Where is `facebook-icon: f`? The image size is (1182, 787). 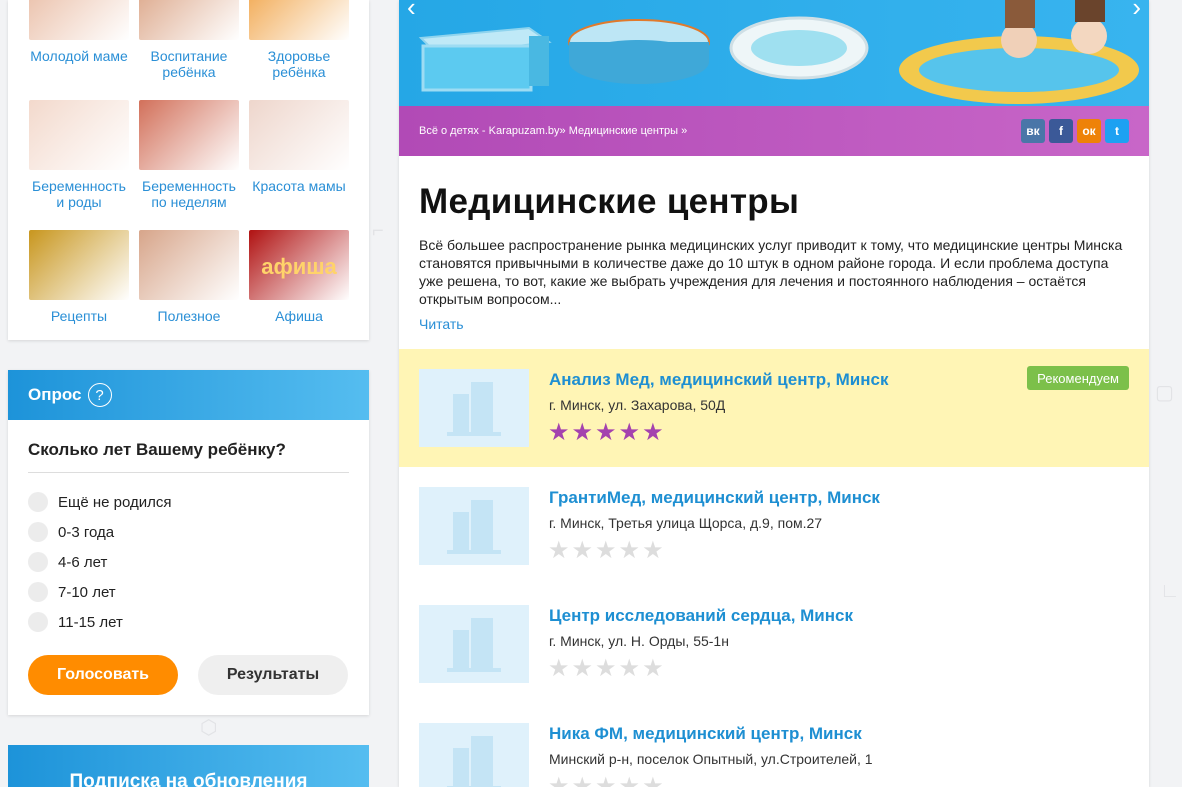
facebook-icon: f is located at coordinates (1061, 131).